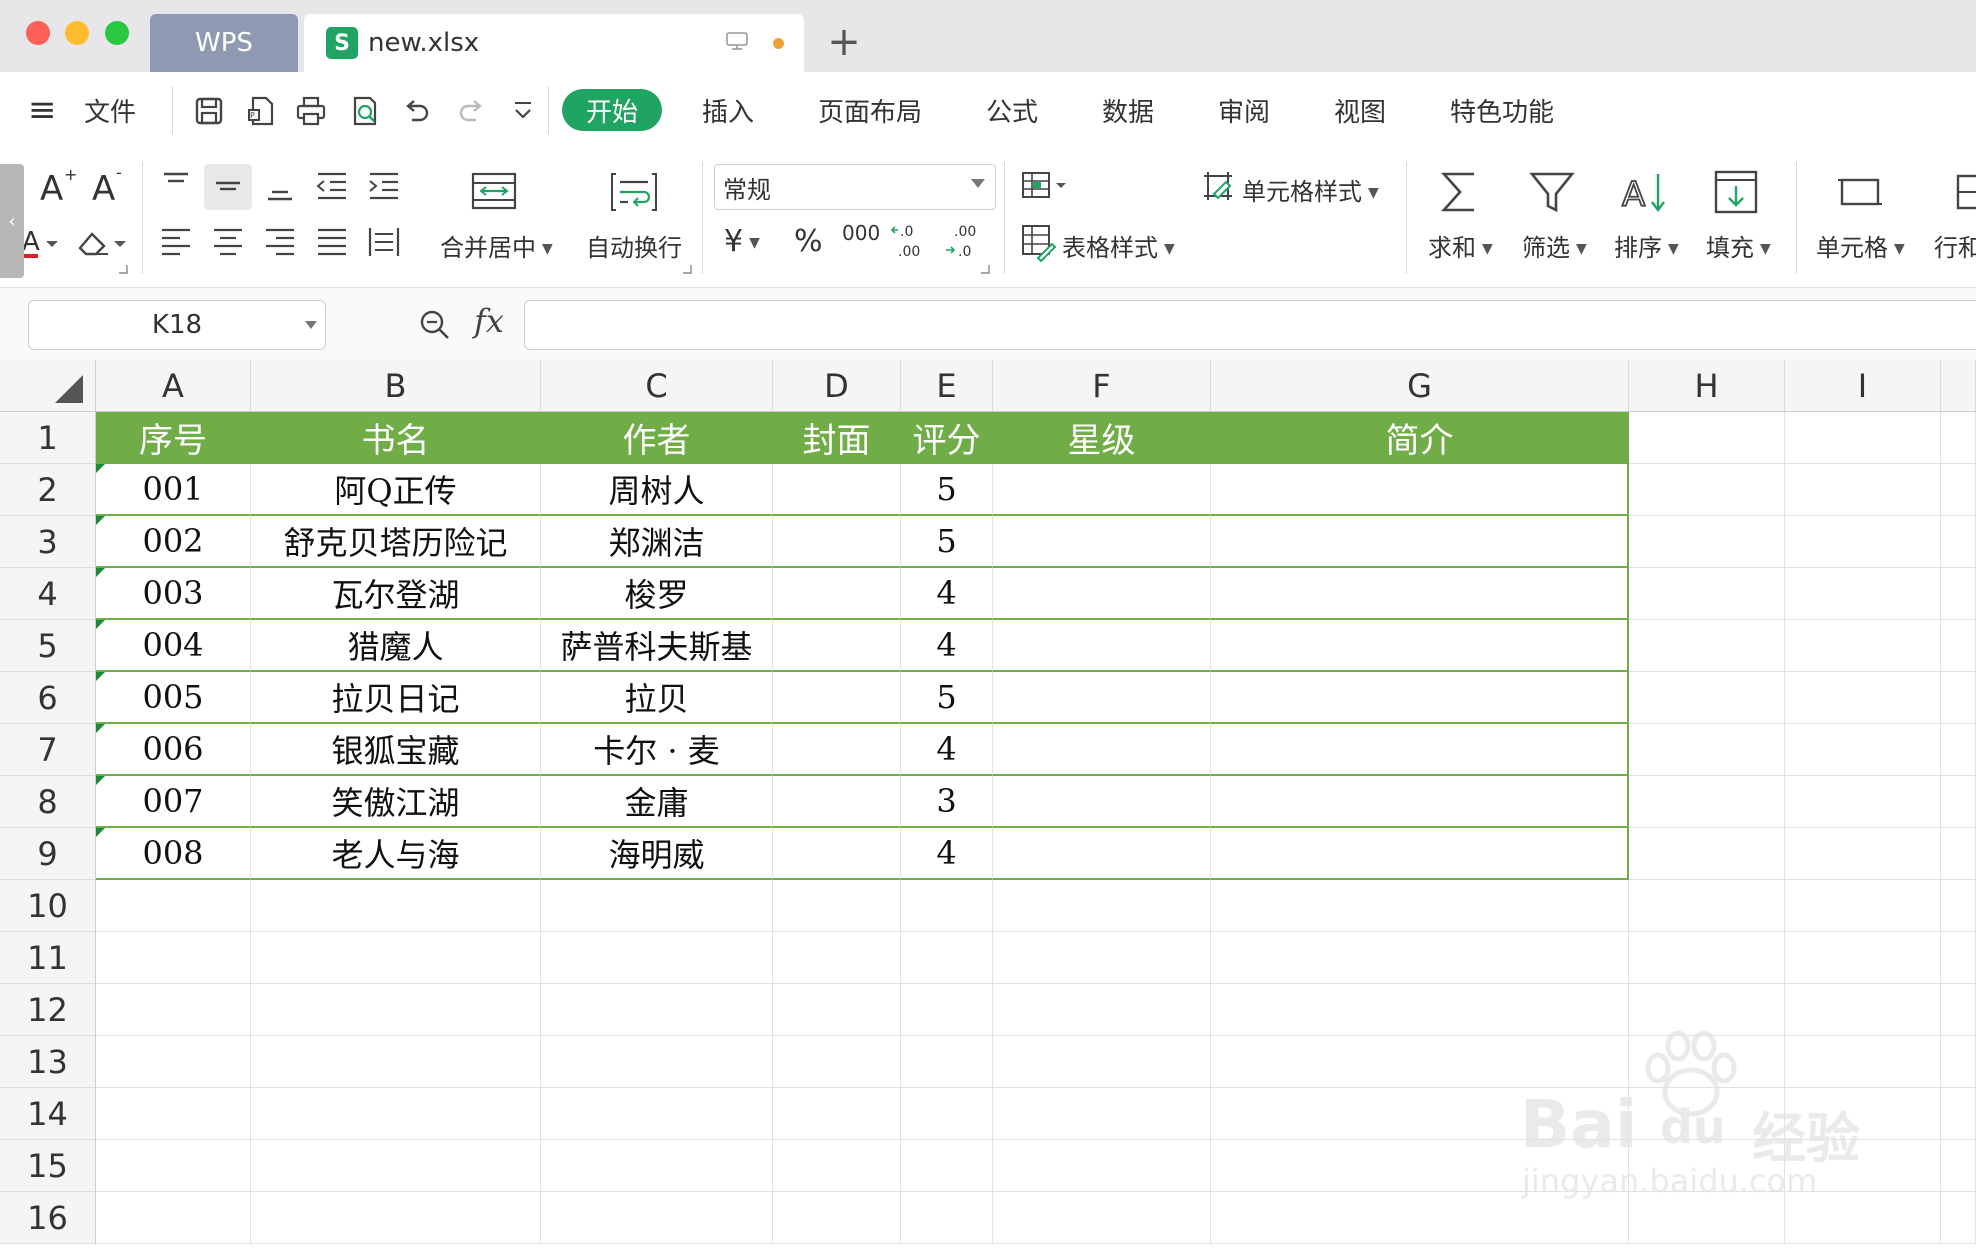  Describe the element at coordinates (123, 269) in the screenshot. I see `font-dialog-launcher-icon` at that location.